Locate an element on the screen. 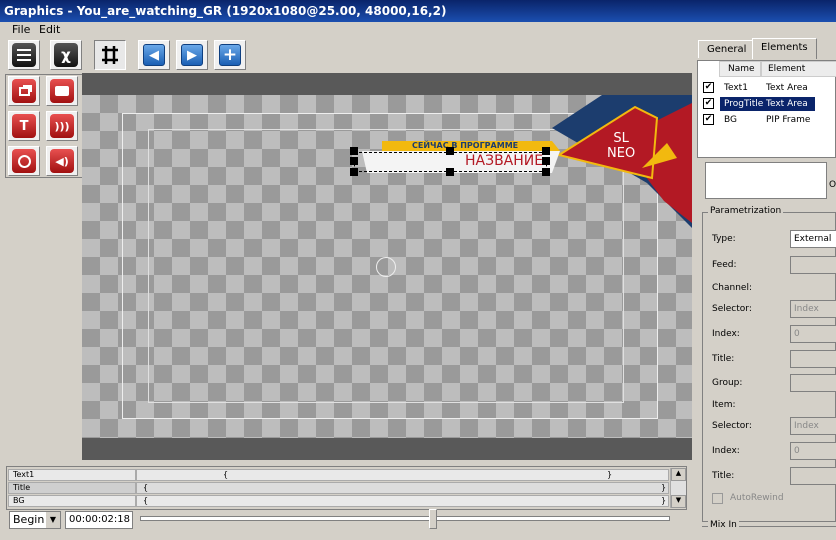 Image resolution: width=836 pixels, height=540 pixels. element-name: ProgTitle is located at coordinates (744, 104).